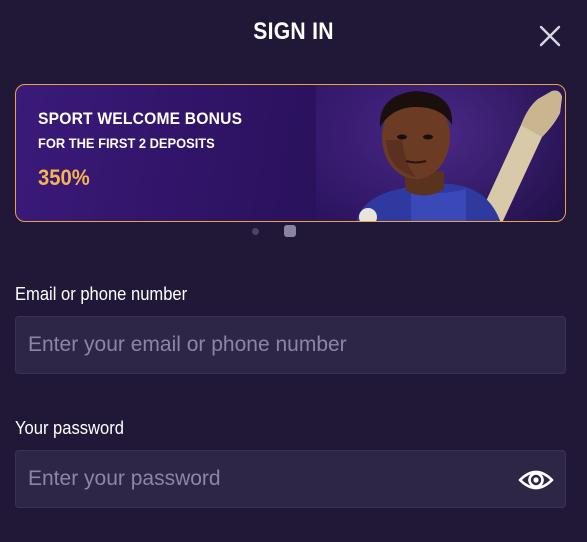 Image resolution: width=587 pixels, height=542 pixels. Describe the element at coordinates (126, 143) in the screenshot. I see `bonus-subtitle: FOR THE FIRST 2 DEPOSITS` at that location.